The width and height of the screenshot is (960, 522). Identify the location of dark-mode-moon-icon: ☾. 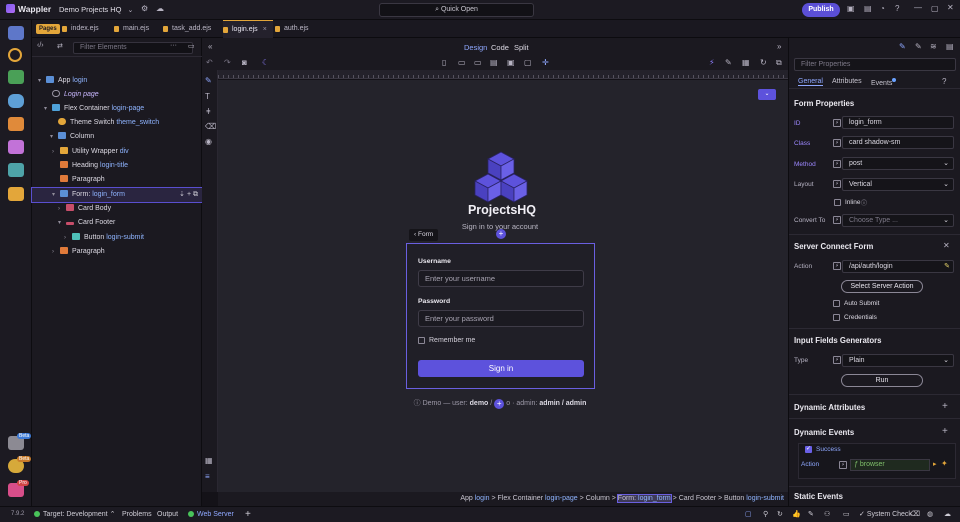
(265, 62).